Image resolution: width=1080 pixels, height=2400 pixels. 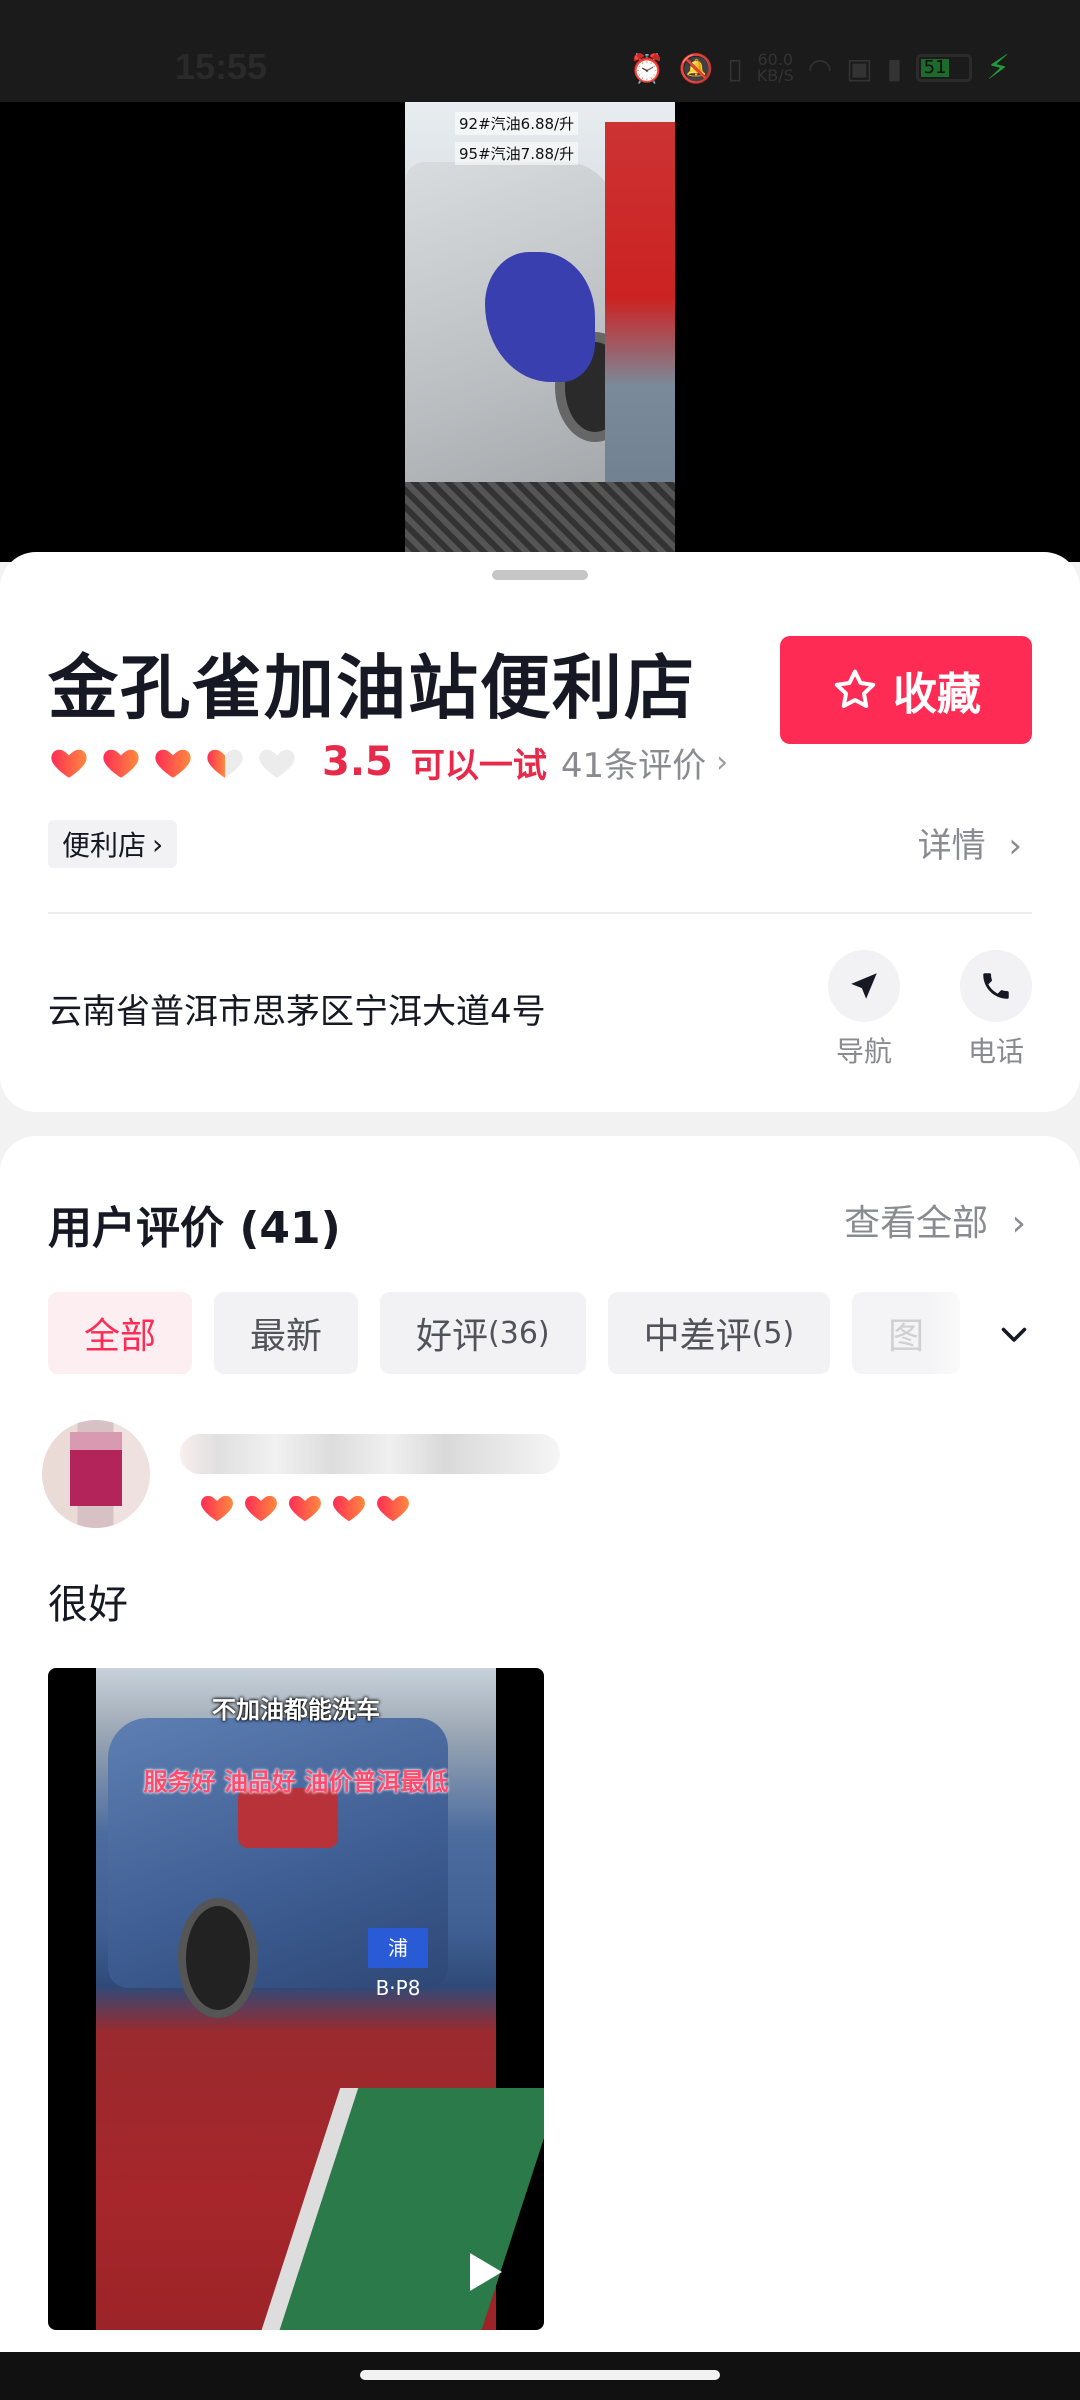 What do you see at coordinates (944, 68) in the screenshot?
I see `battery-icon: 51` at bounding box center [944, 68].